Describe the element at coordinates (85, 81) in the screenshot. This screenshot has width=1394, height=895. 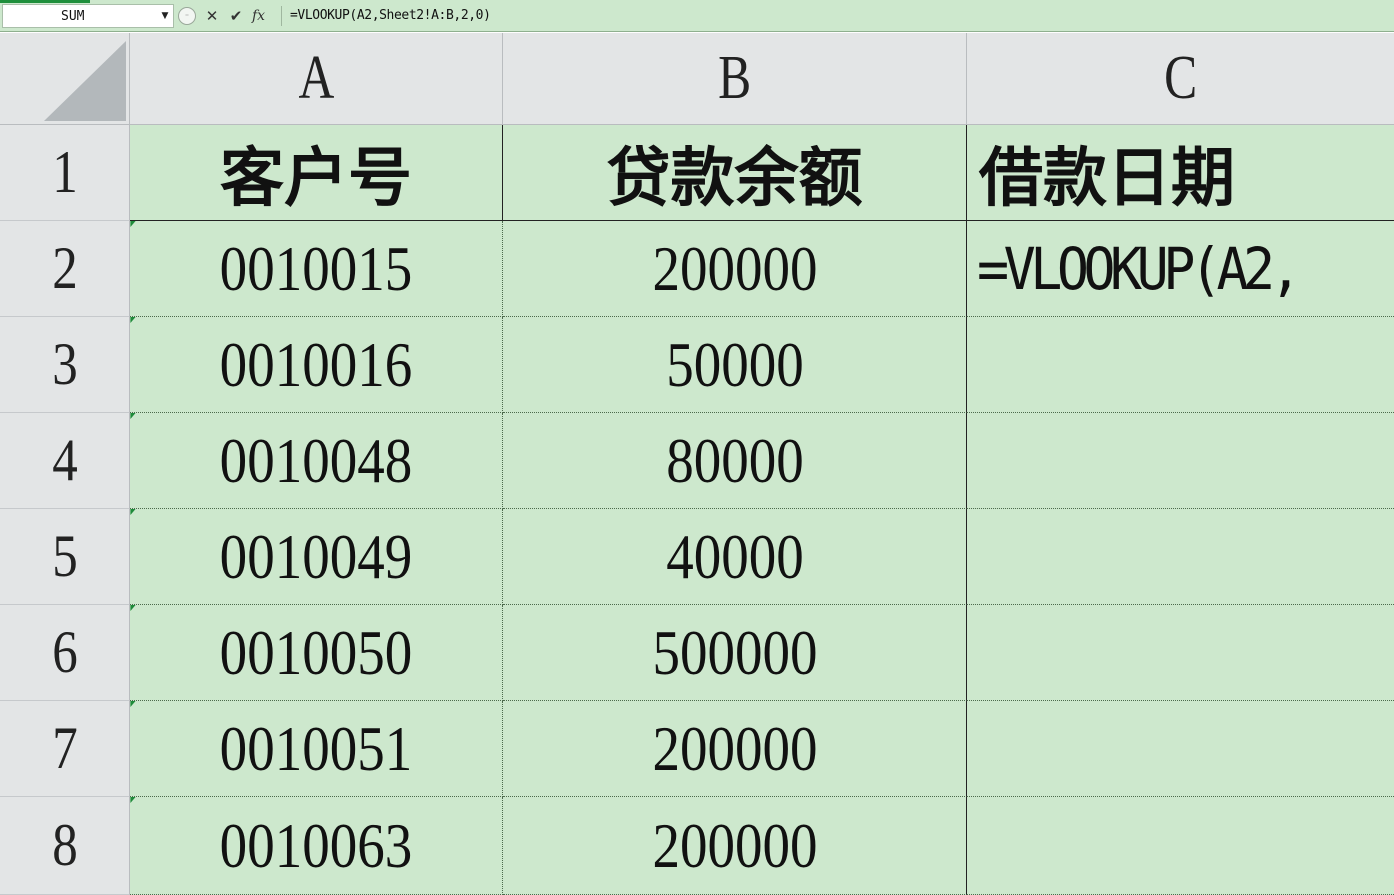
I see `select-all-triangle-icon` at that location.